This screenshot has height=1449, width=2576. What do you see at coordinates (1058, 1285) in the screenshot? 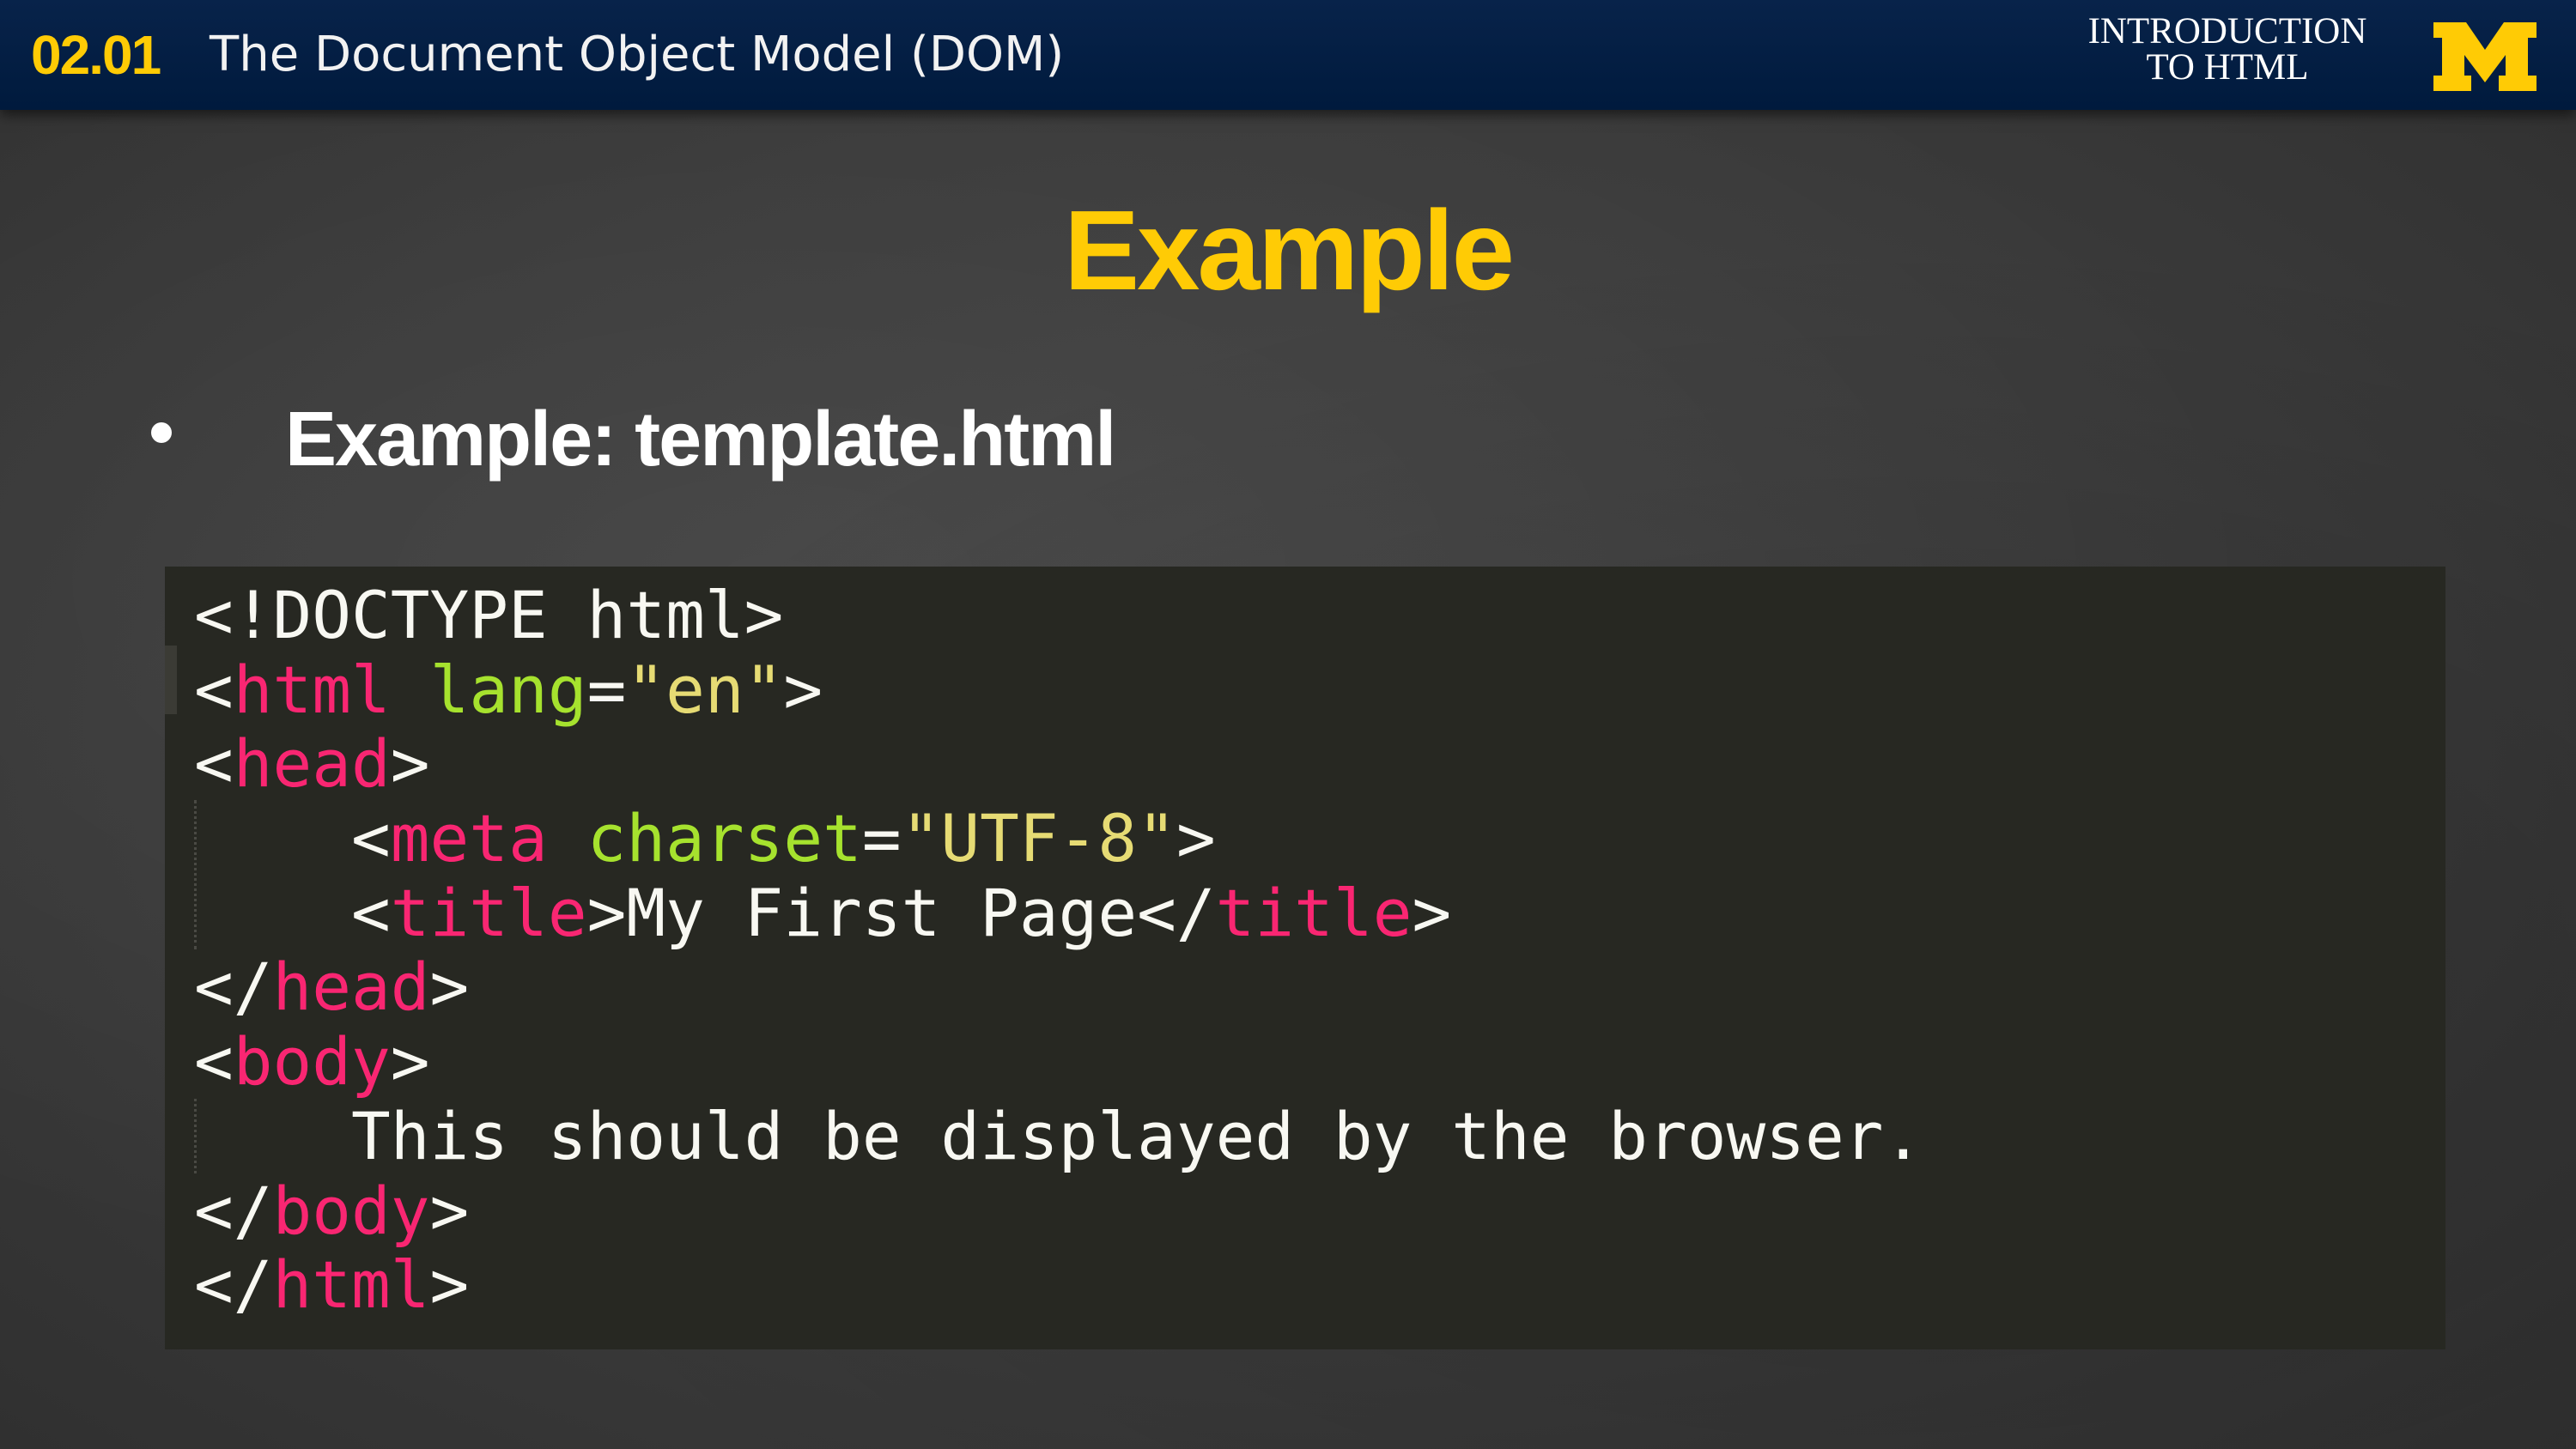
I see `code-line: </html>` at bounding box center [1058, 1285].